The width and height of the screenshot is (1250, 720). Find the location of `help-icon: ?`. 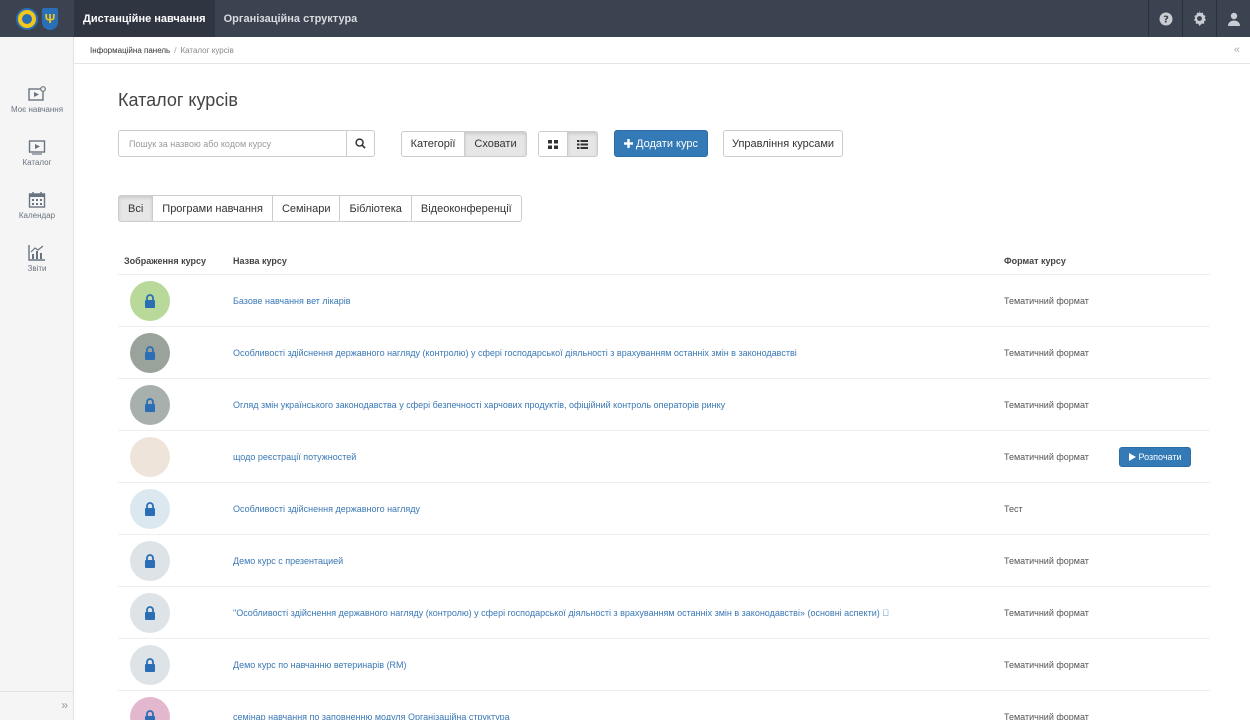

help-icon: ? is located at coordinates (1165, 18).